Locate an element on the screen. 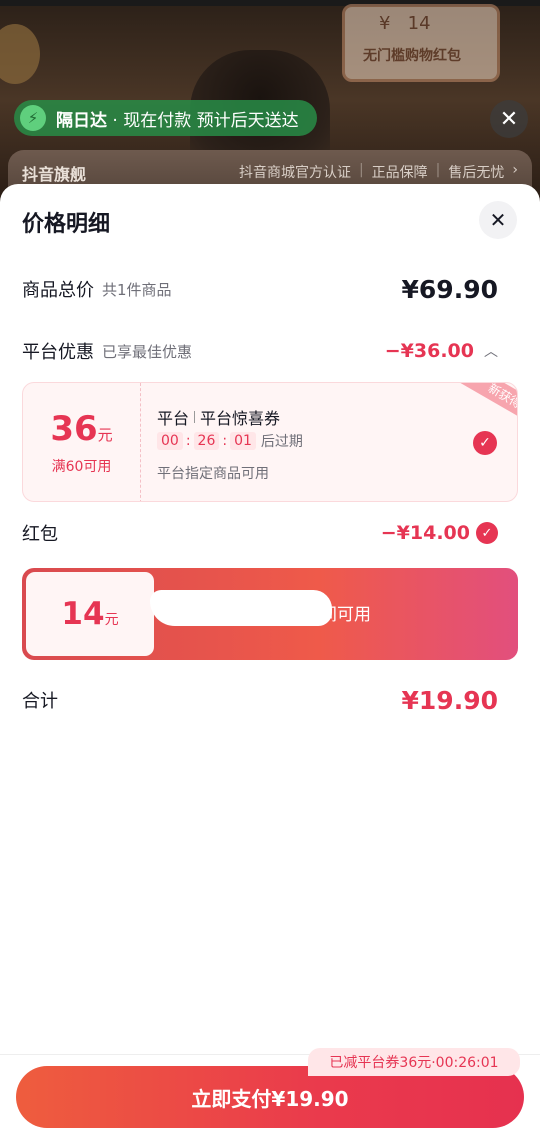 Image resolution: width=540 pixels, height=1144 pixels. chevron-up-icon: ︿ is located at coordinates (491, 351).